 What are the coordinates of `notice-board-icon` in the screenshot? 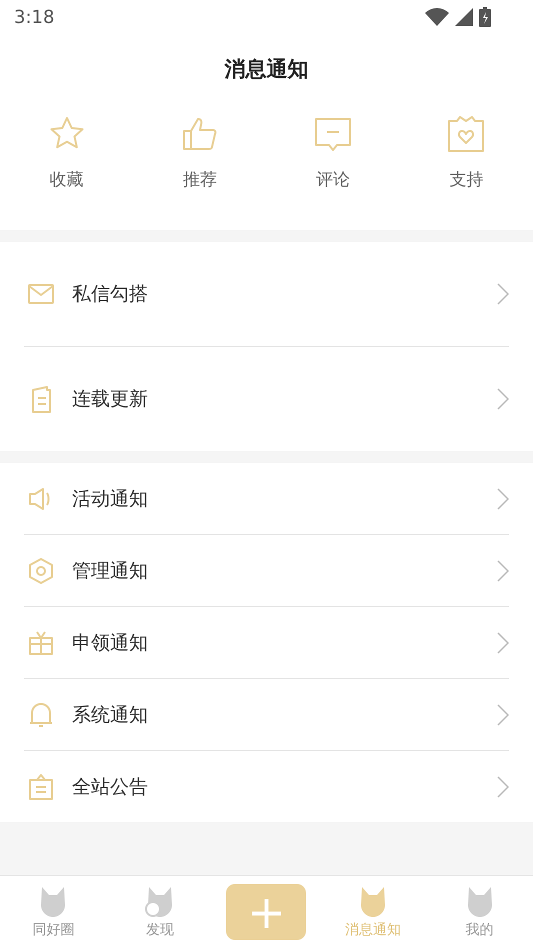 It's located at (41, 786).